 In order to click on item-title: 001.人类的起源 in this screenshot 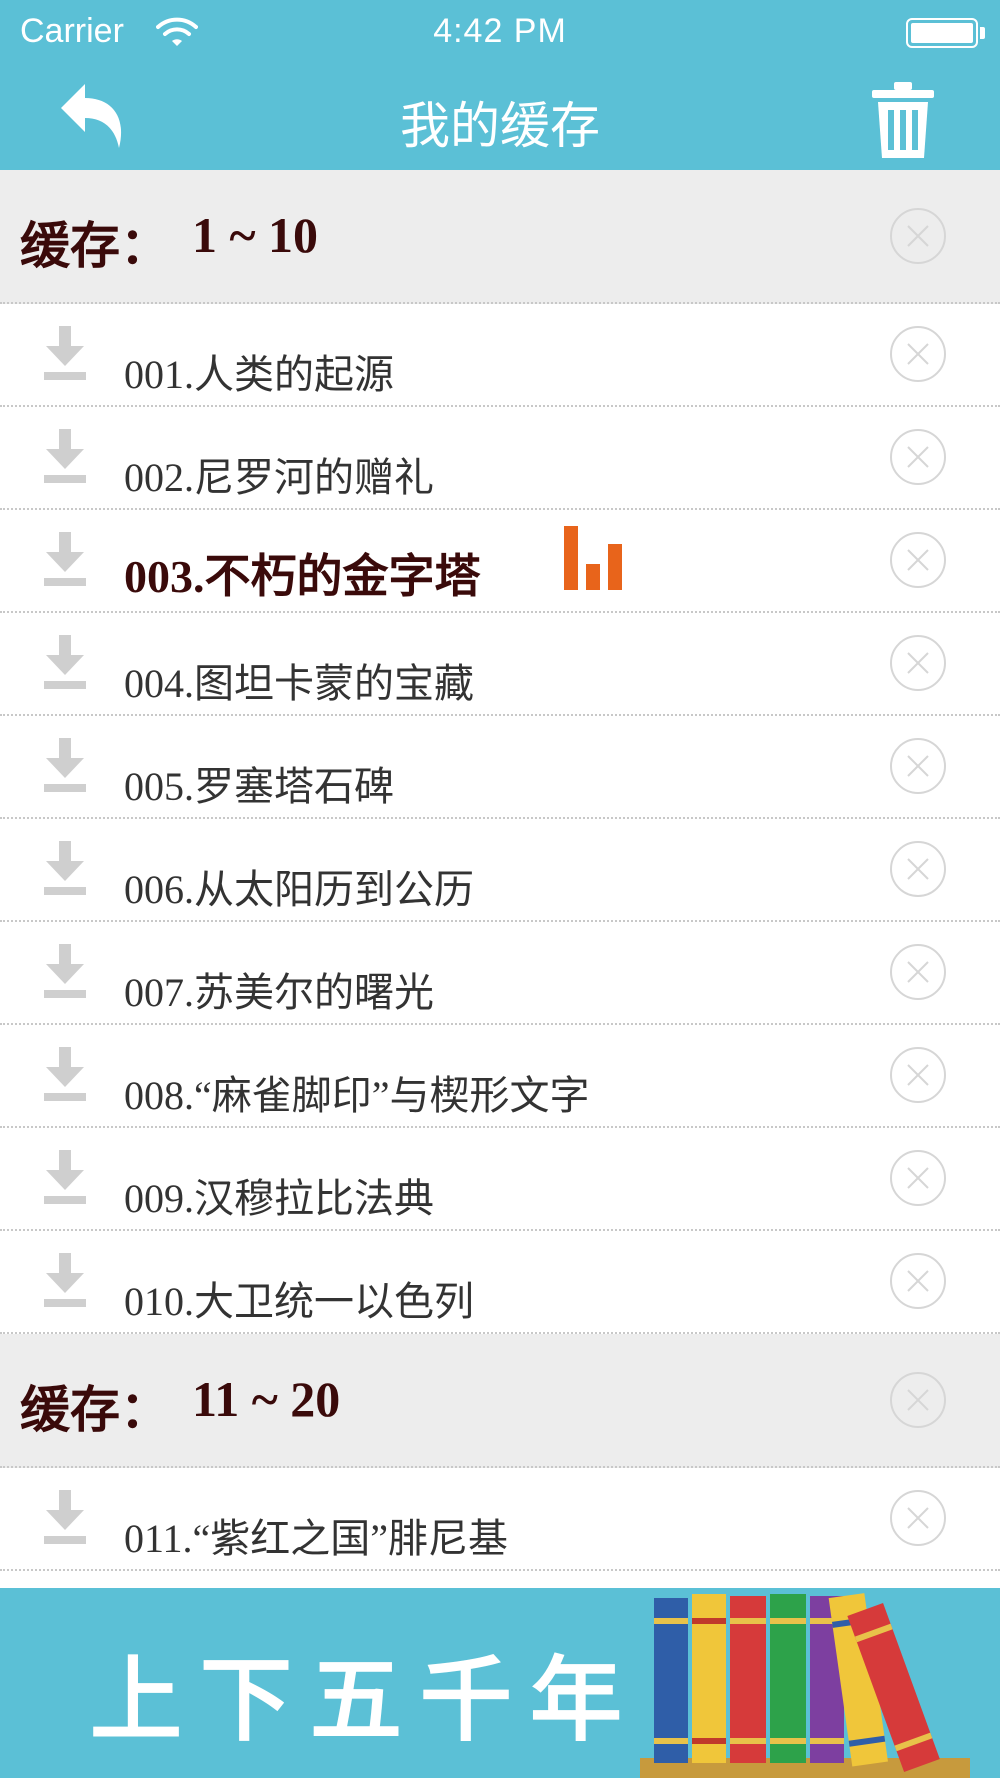, I will do `click(259, 374)`.